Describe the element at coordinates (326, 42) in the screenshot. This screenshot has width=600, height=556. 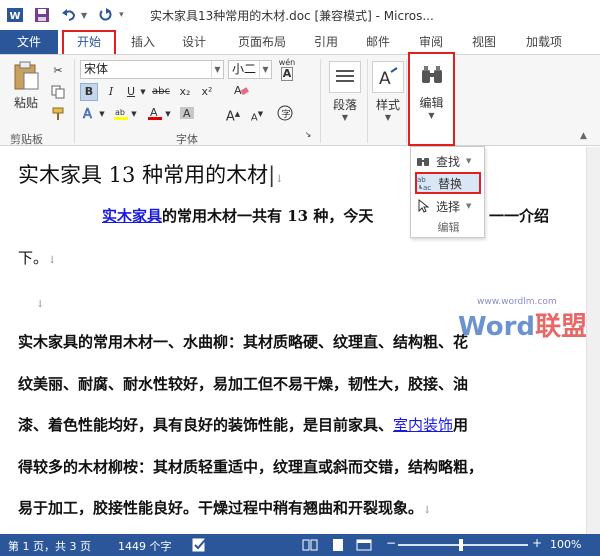
I see `tab-references: 引用` at that location.